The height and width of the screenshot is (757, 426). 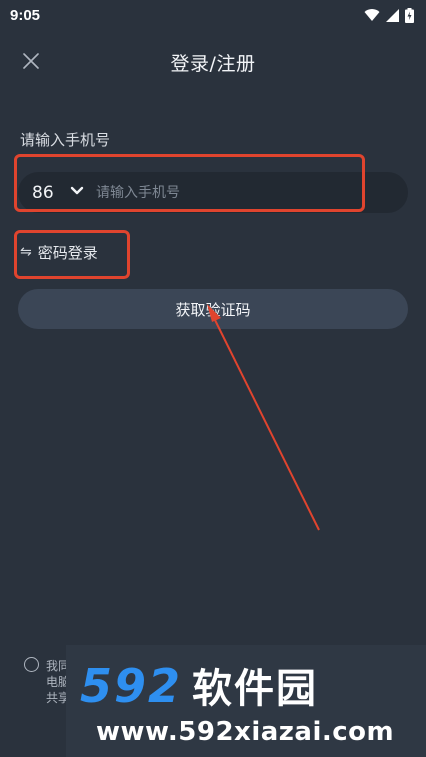 What do you see at coordinates (25, 15) in the screenshot?
I see `status-time: 9:05` at bounding box center [25, 15].